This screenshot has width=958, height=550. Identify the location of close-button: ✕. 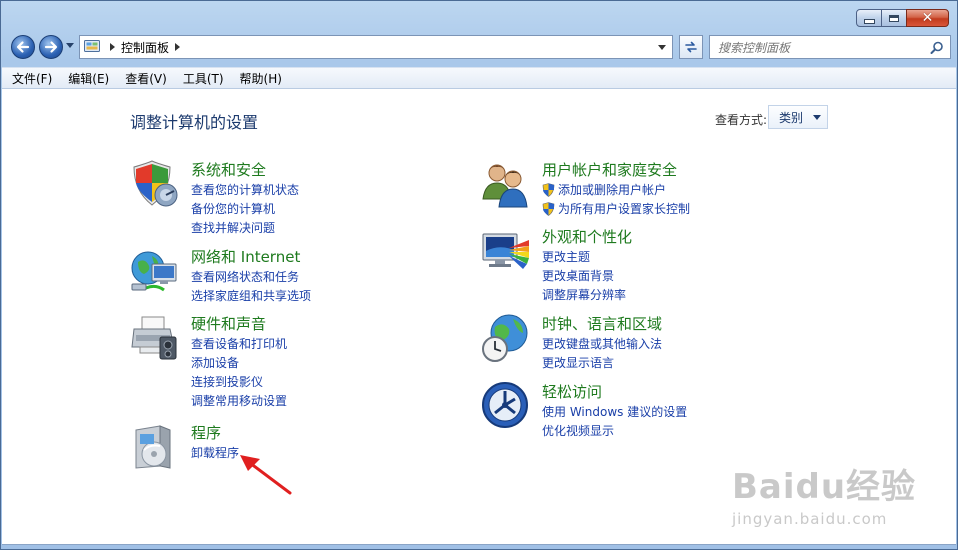
(927, 18).